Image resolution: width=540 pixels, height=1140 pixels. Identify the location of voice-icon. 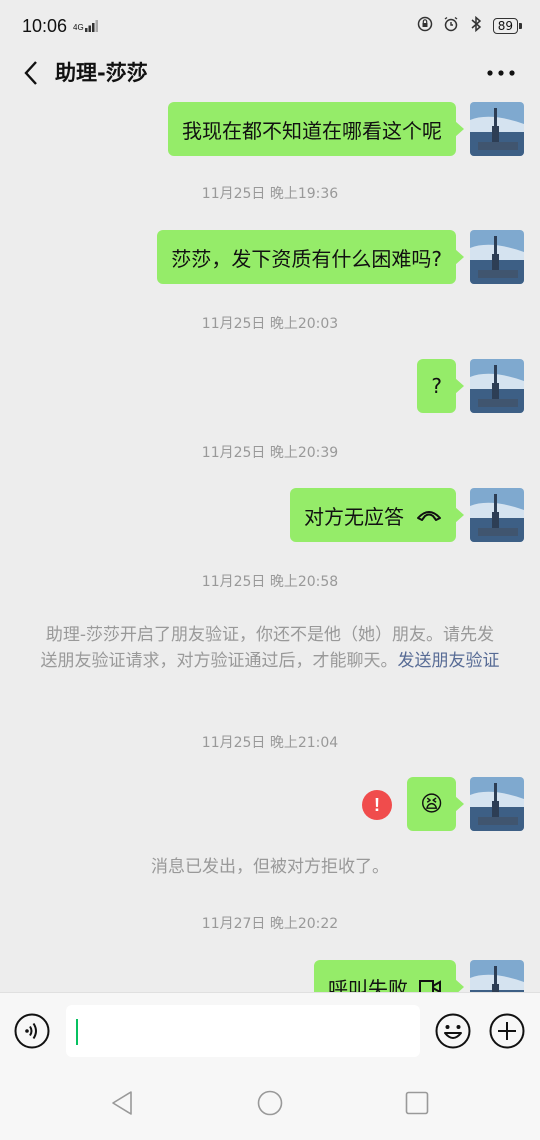
(32, 1031).